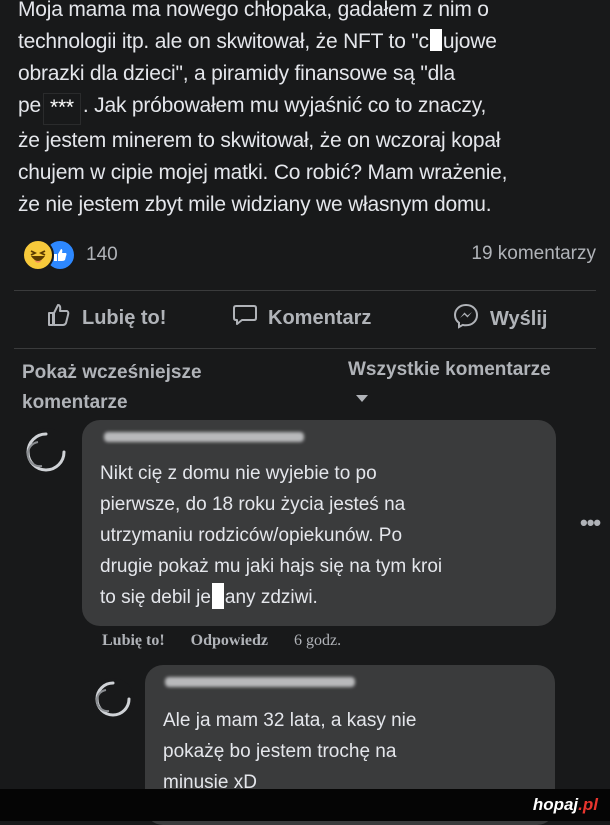  I want to click on comment-filter-dropdown: Wszystkie komentarze, so click(458, 385).